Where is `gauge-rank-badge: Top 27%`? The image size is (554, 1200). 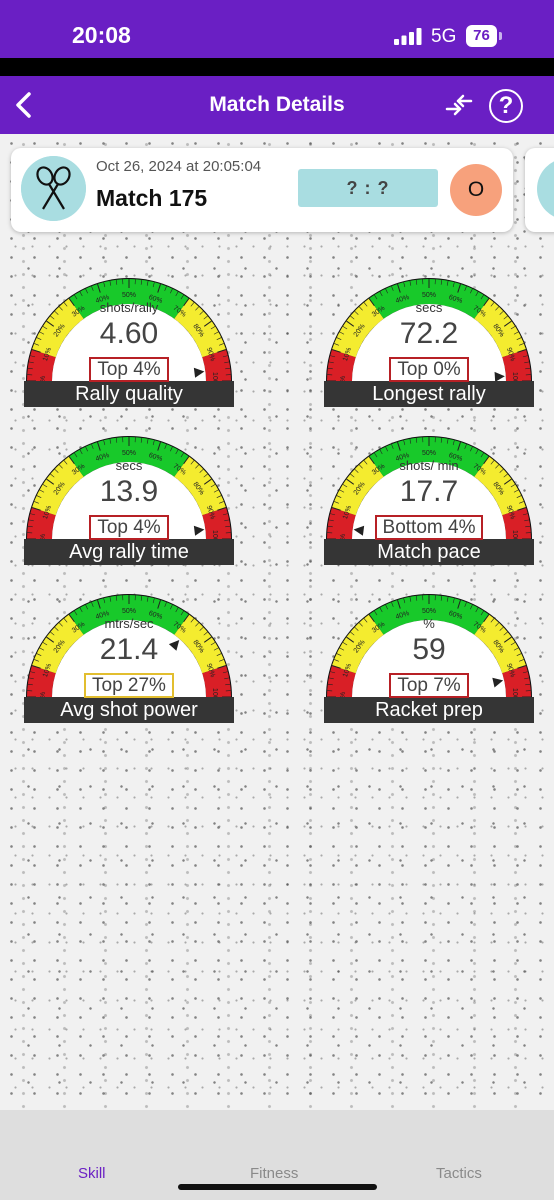 gauge-rank-badge: Top 27% is located at coordinates (129, 685).